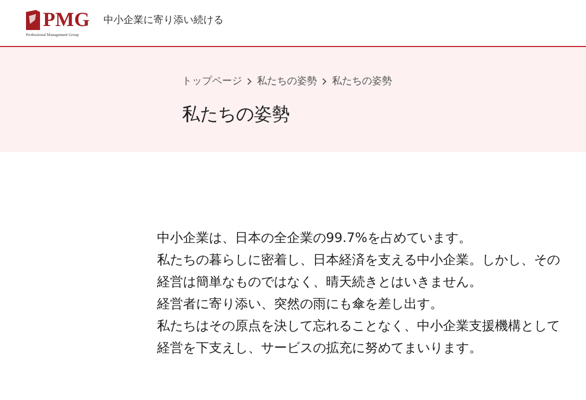 This screenshot has width=586, height=400. Describe the element at coordinates (212, 81) in the screenshot. I see `breadcrumb-link: トップページ` at that location.